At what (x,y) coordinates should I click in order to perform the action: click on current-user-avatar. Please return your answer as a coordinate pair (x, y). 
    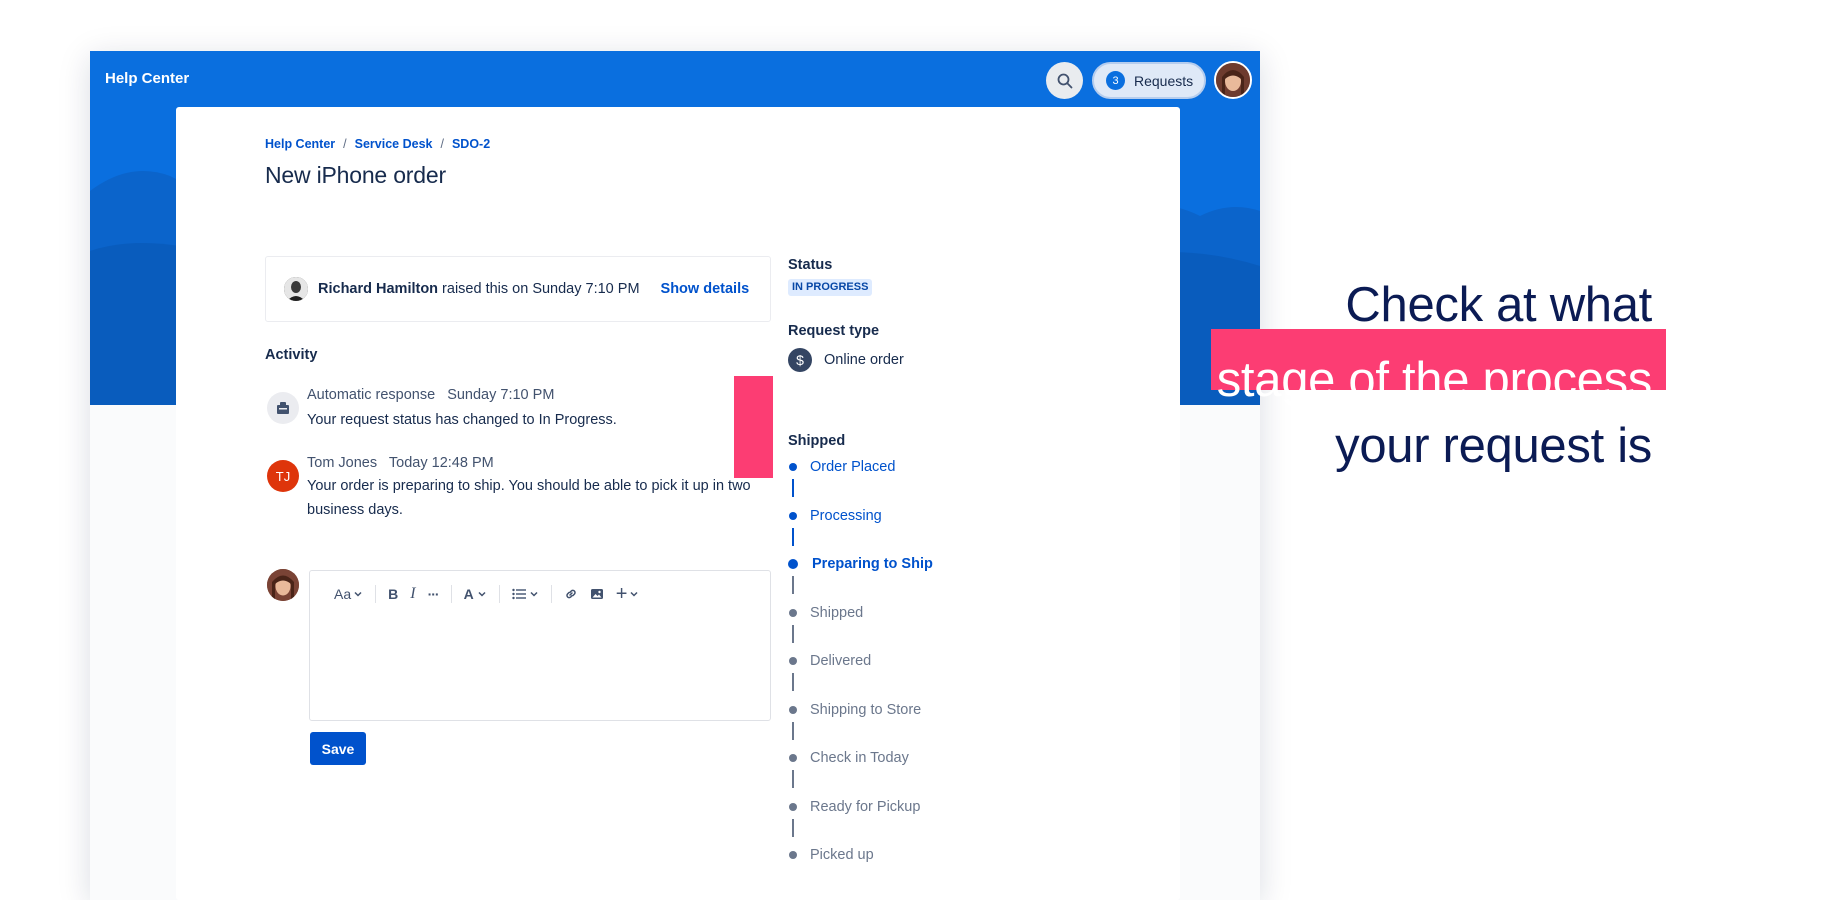
    Looking at the image, I should click on (283, 585).